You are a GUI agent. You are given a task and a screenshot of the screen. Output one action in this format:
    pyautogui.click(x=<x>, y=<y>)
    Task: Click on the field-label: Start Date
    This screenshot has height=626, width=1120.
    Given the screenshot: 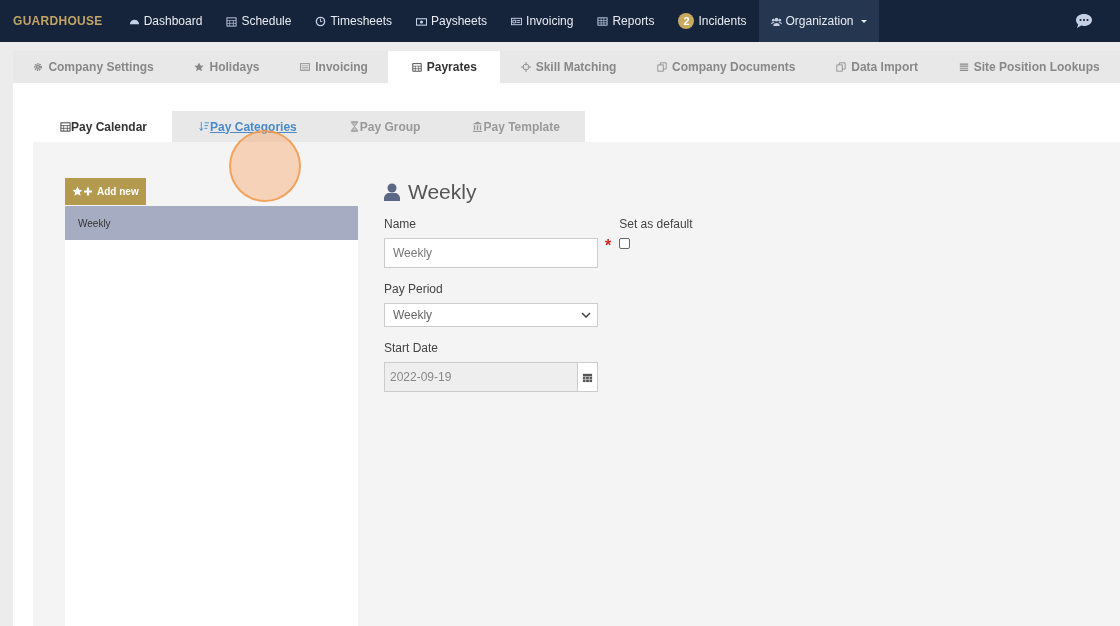 What is the action you would take?
    pyautogui.click(x=412, y=348)
    